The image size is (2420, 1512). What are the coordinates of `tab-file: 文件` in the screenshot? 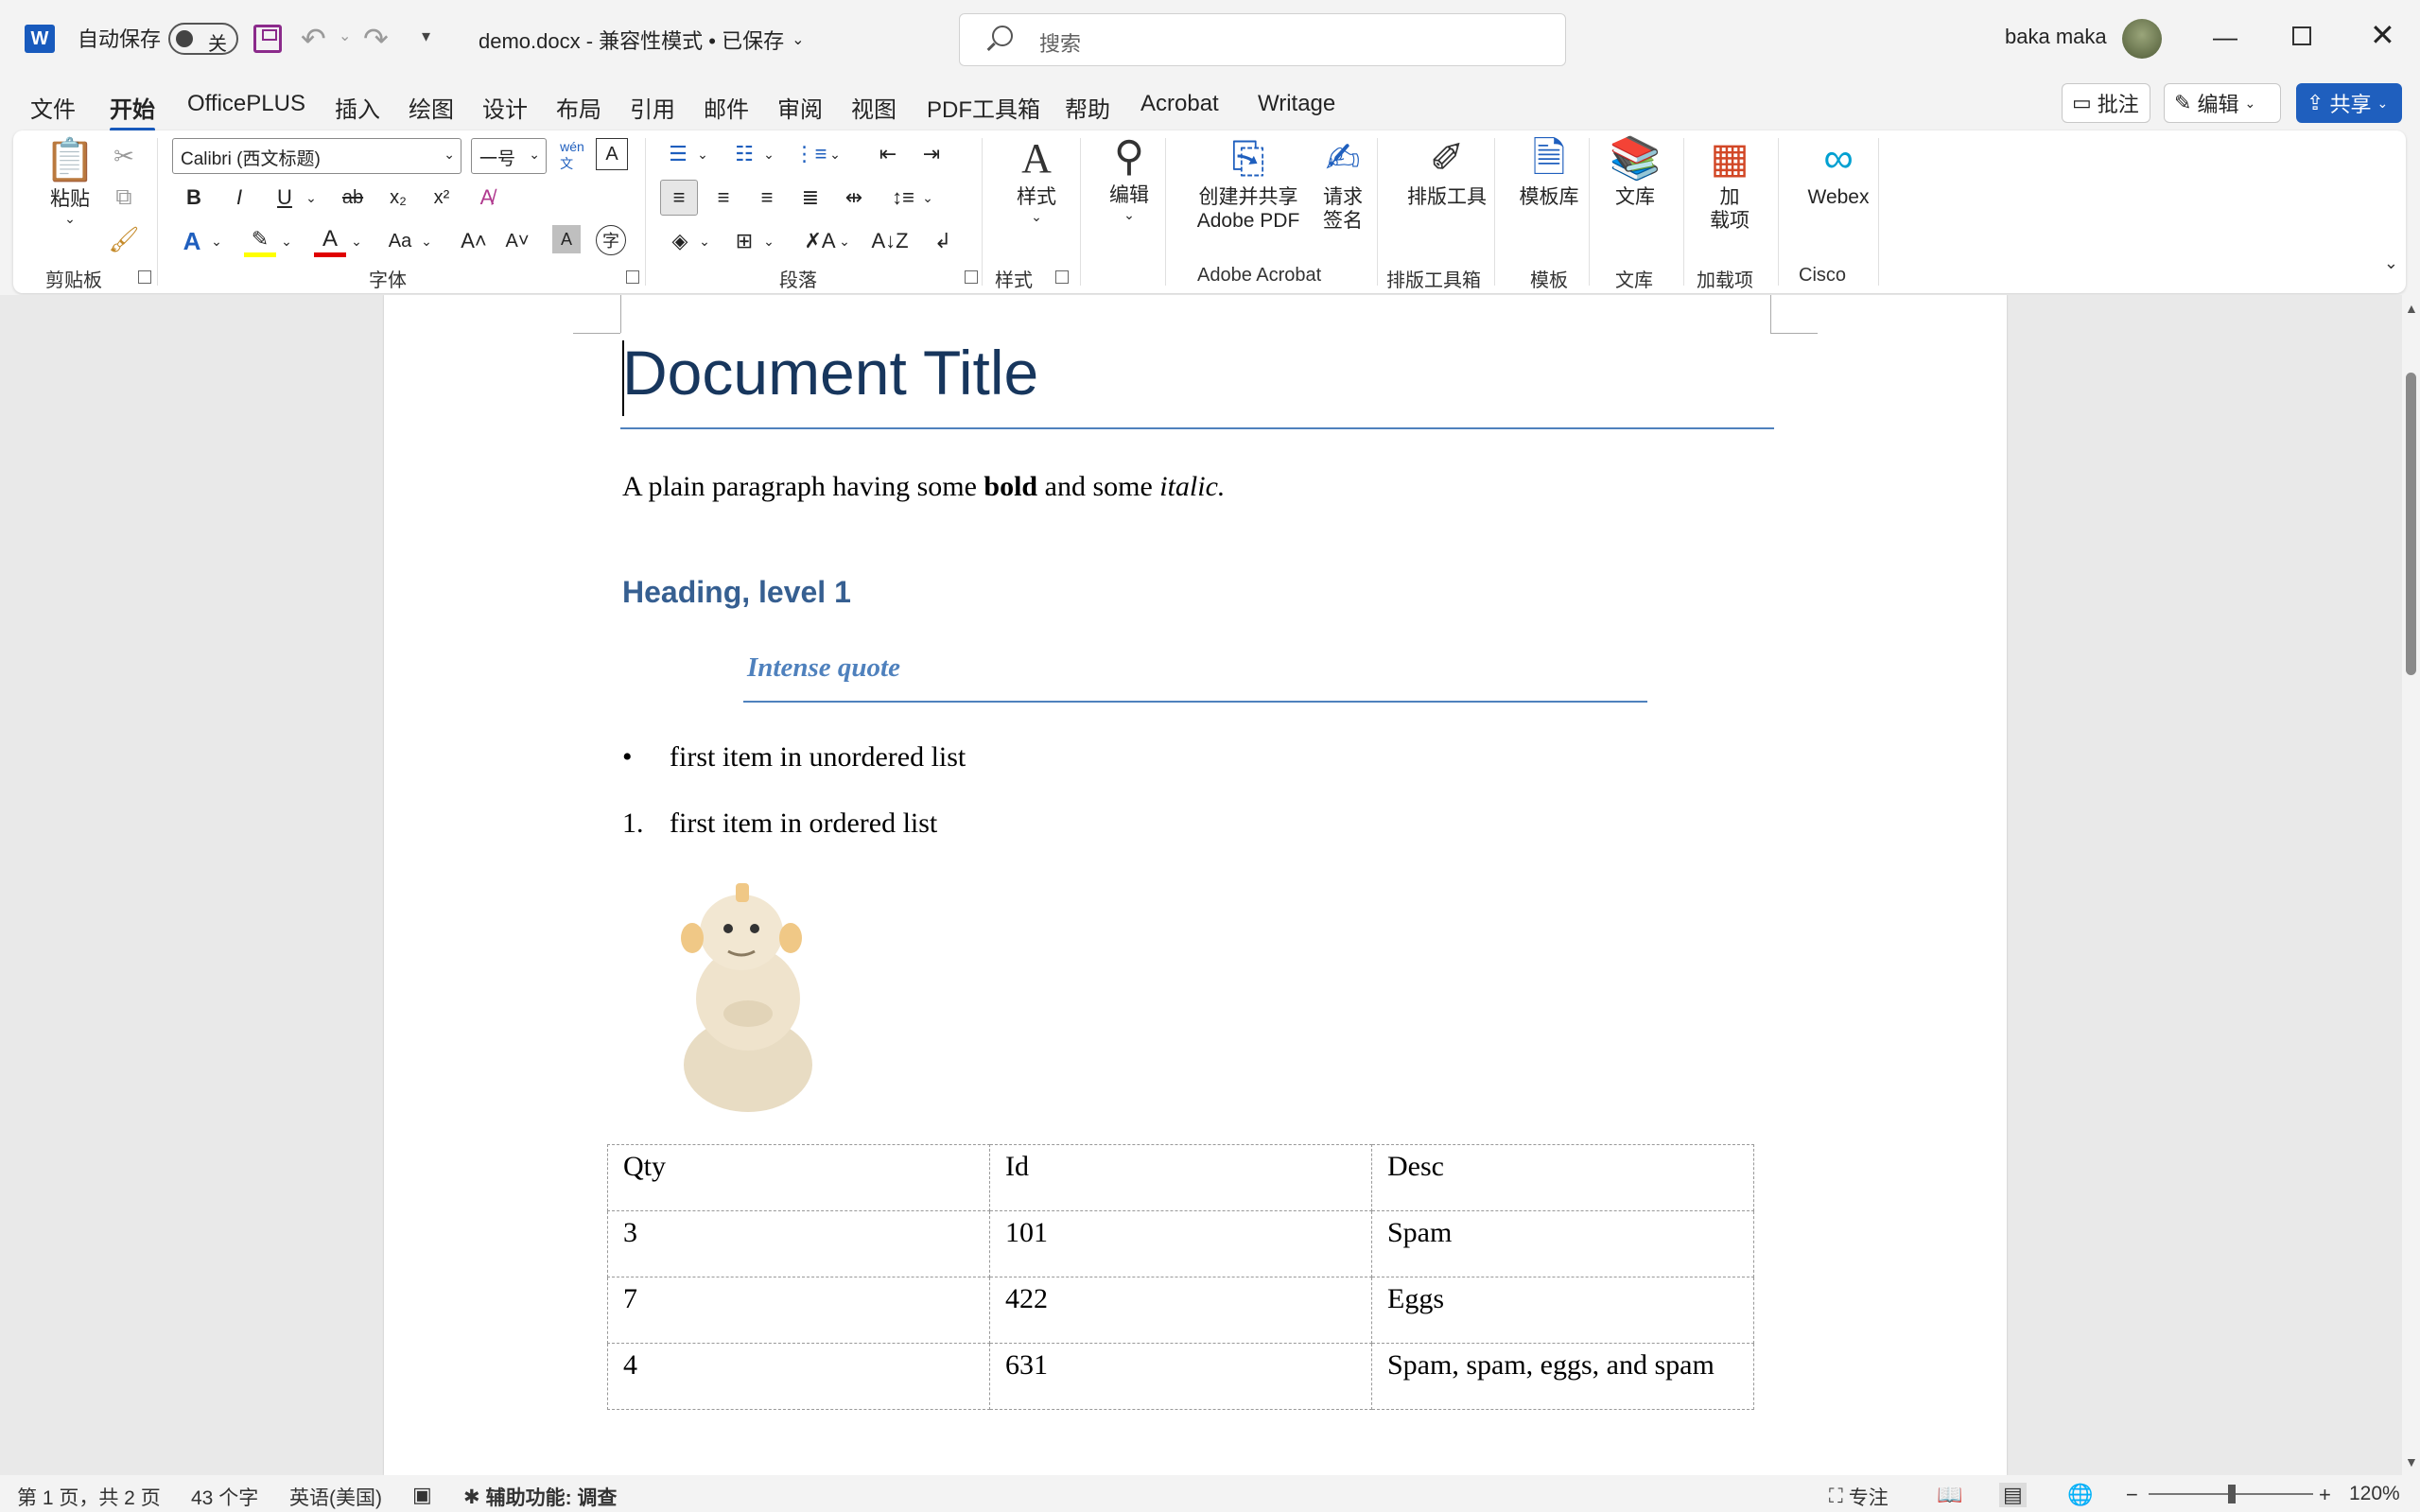 It's located at (53, 107).